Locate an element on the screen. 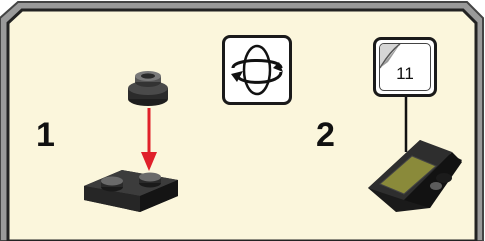 The image size is (485, 241). stickered-slope-brick is located at coordinates (415, 176).